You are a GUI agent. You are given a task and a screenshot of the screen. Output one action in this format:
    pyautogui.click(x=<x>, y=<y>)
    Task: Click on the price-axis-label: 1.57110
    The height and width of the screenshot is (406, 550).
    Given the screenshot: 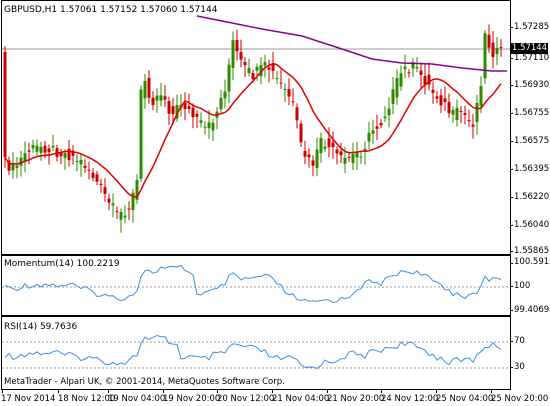 What is the action you would take?
    pyautogui.click(x=532, y=58)
    